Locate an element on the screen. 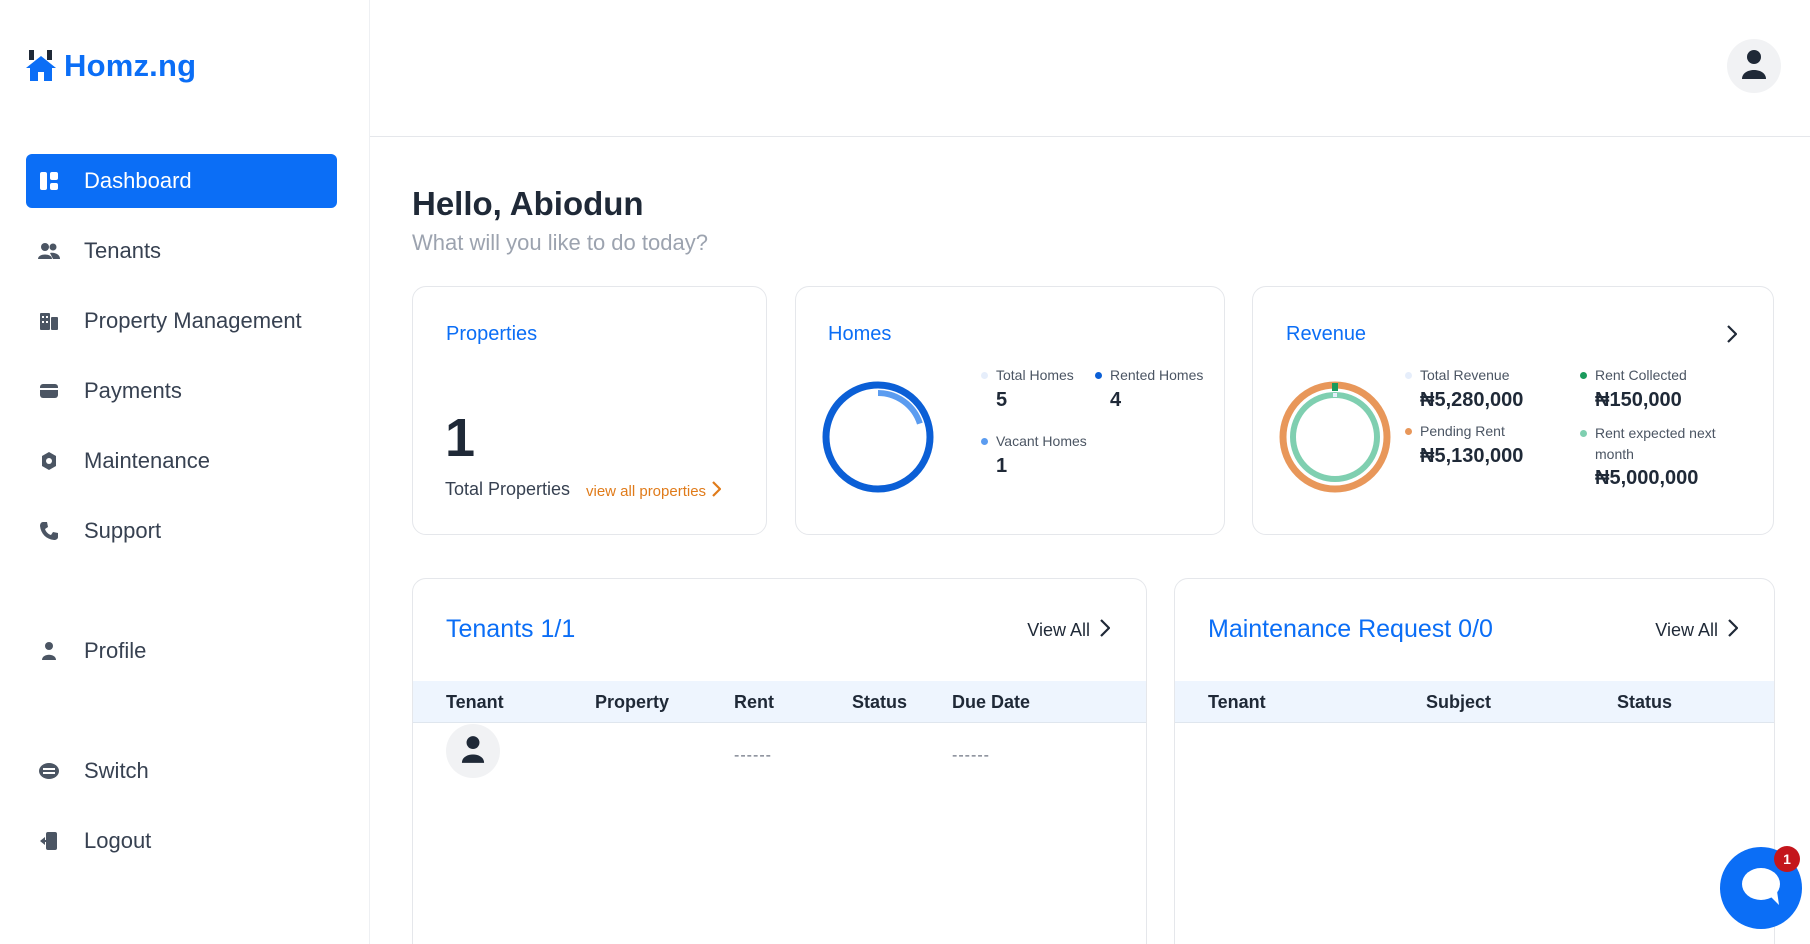  legend-label: Rent expected next month is located at coordinates (1655, 443).